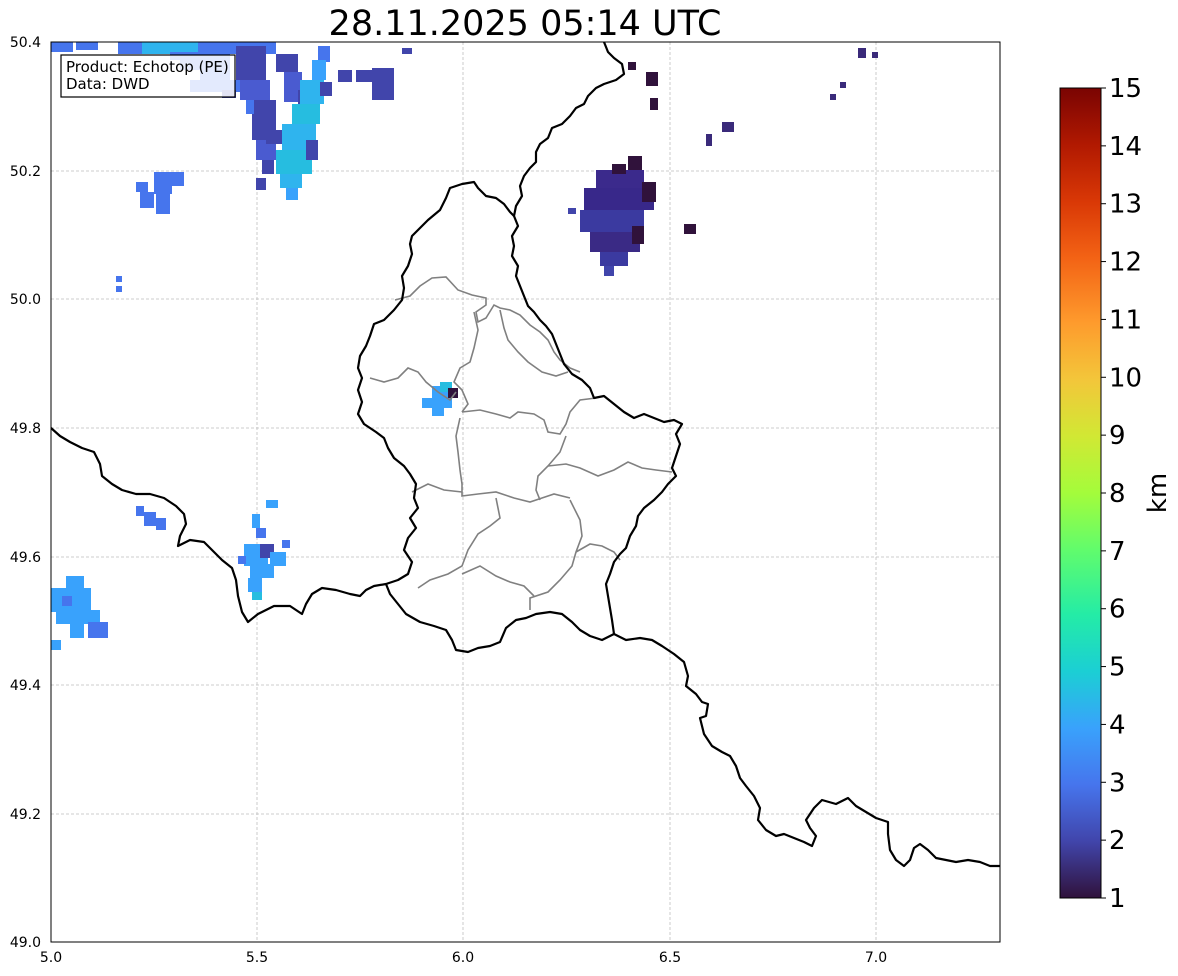 The height and width of the screenshot is (976, 1178). Describe the element at coordinates (1080, 493) in the screenshot. I see `colorbar-gradient` at that location.